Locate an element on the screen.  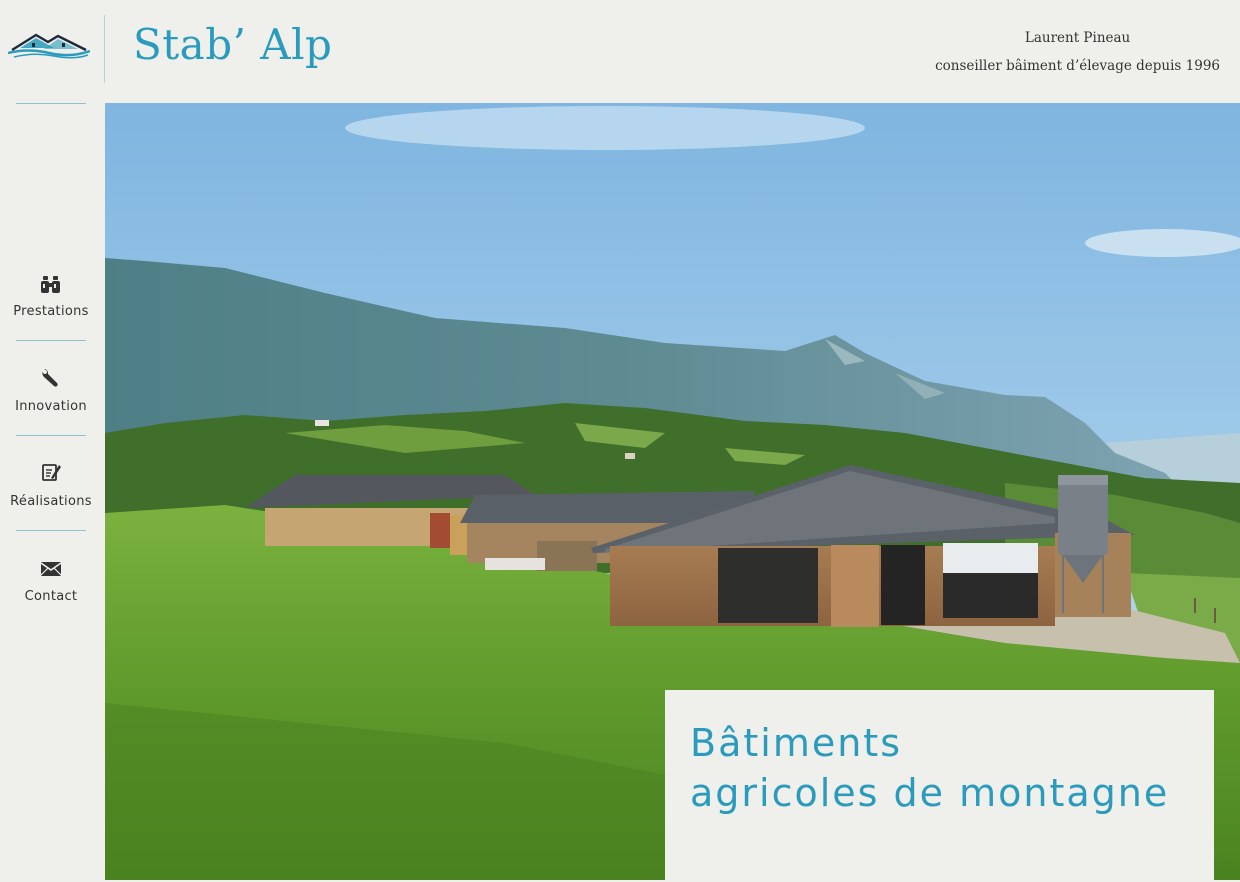
header-divider is located at coordinates (104, 49).